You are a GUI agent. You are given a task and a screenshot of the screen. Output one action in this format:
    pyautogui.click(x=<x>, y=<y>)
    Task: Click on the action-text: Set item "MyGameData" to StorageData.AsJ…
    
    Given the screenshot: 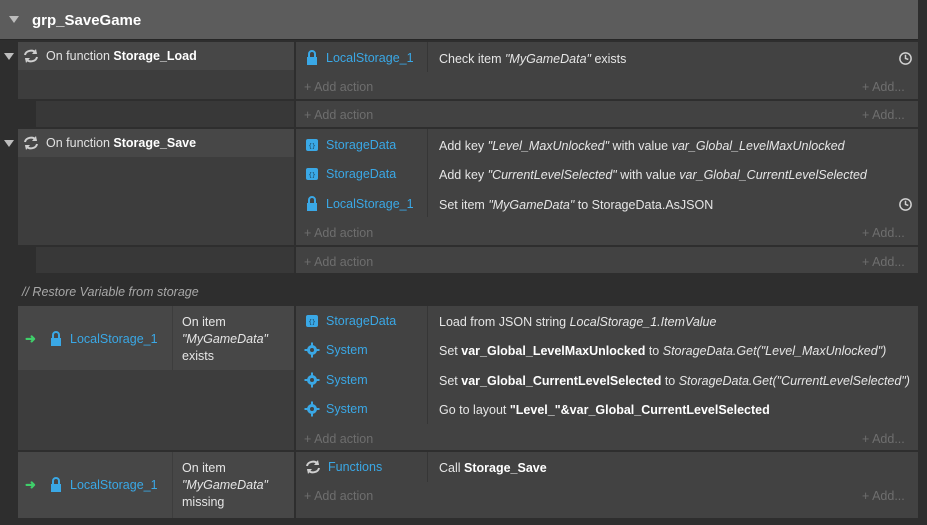 What is the action you would take?
    pyautogui.click(x=576, y=205)
    